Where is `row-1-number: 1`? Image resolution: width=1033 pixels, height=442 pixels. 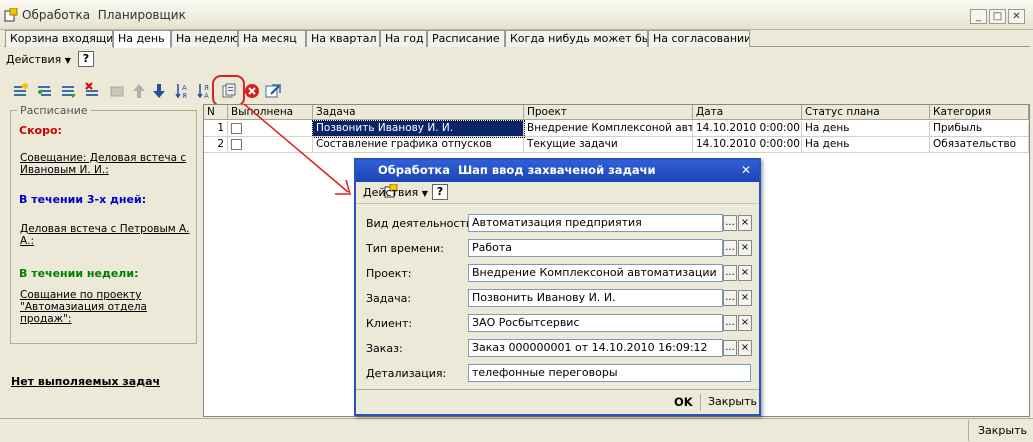 row-1-number: 1 is located at coordinates (216, 129).